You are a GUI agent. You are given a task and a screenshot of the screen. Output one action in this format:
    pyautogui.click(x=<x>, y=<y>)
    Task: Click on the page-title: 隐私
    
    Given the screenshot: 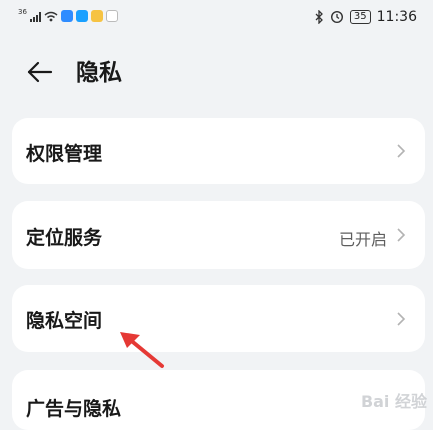 What is the action you would take?
    pyautogui.click(x=99, y=73)
    